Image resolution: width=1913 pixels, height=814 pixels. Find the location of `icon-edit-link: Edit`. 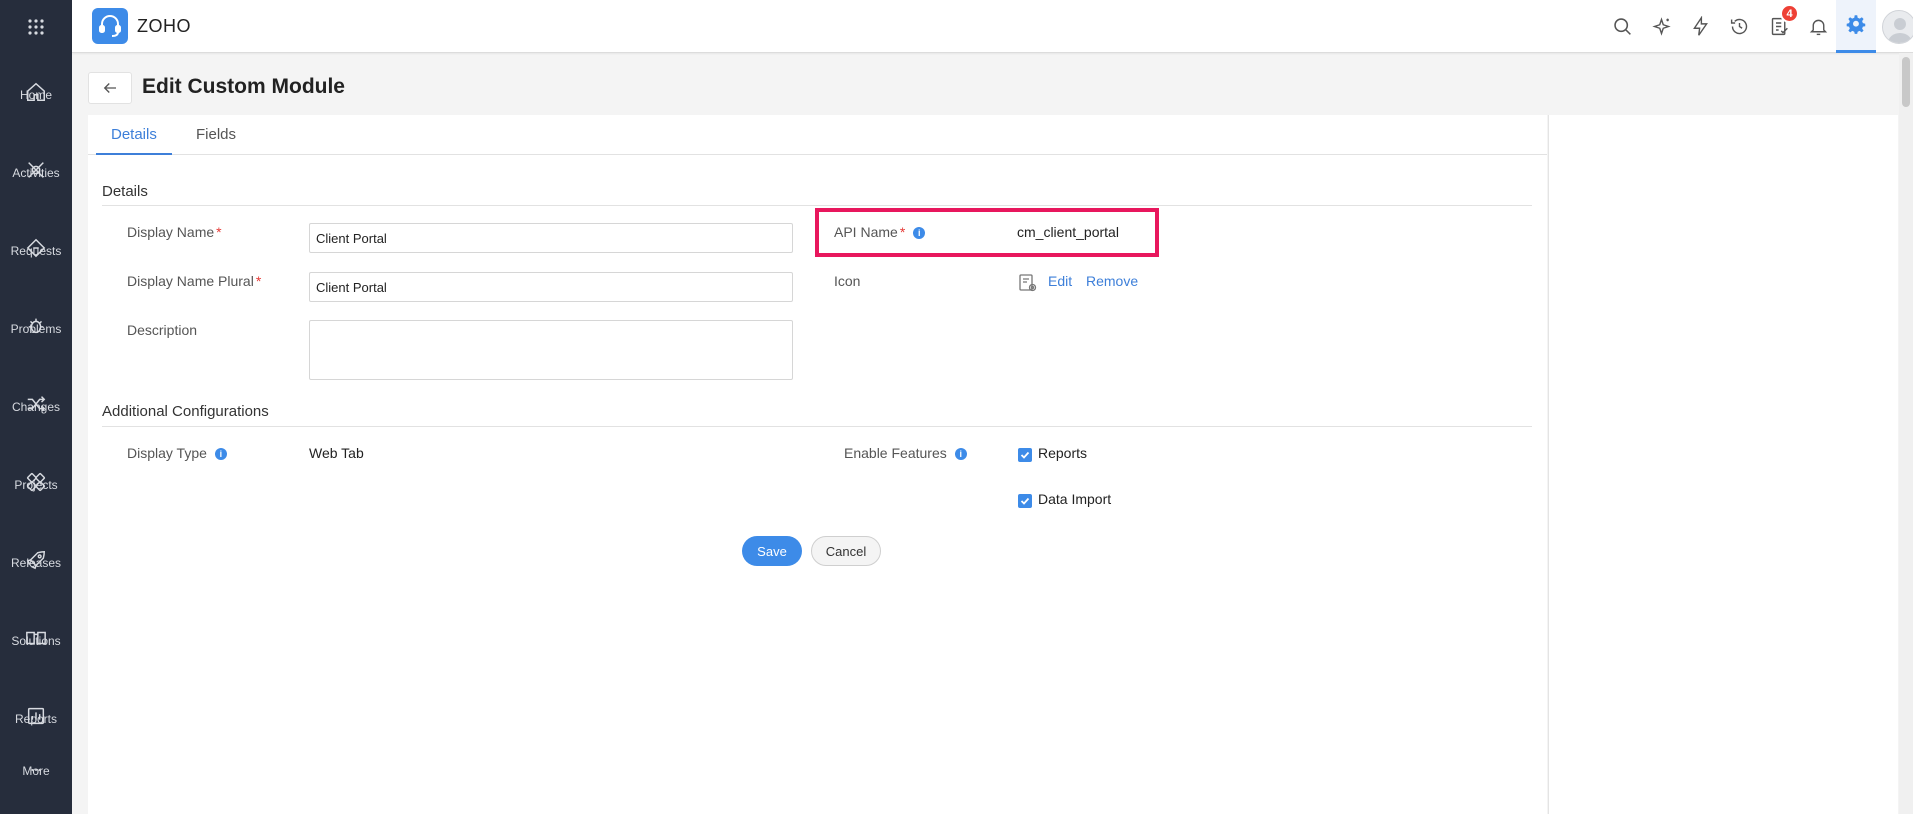

icon-edit-link: Edit is located at coordinates (1060, 281).